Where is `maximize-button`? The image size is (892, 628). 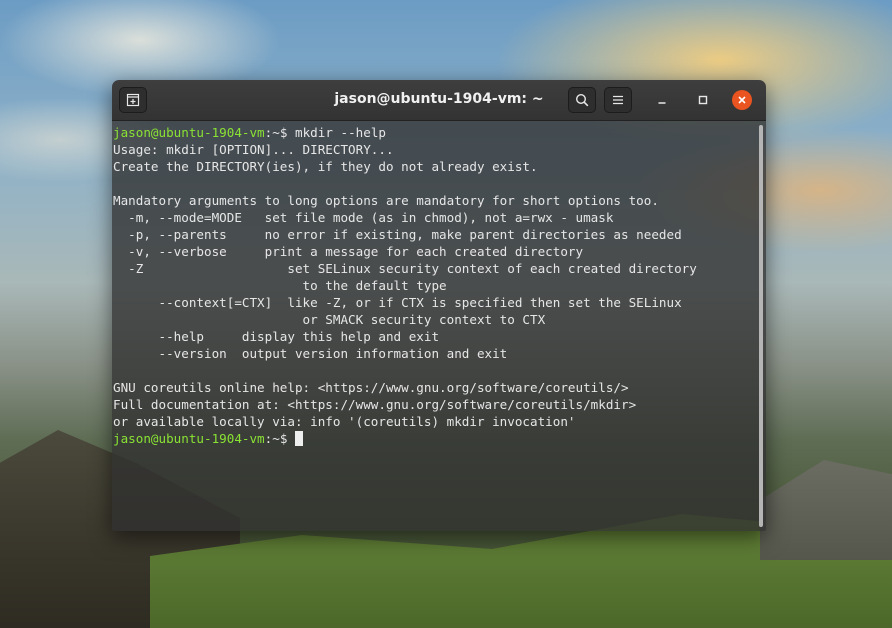
maximize-button is located at coordinates (703, 100).